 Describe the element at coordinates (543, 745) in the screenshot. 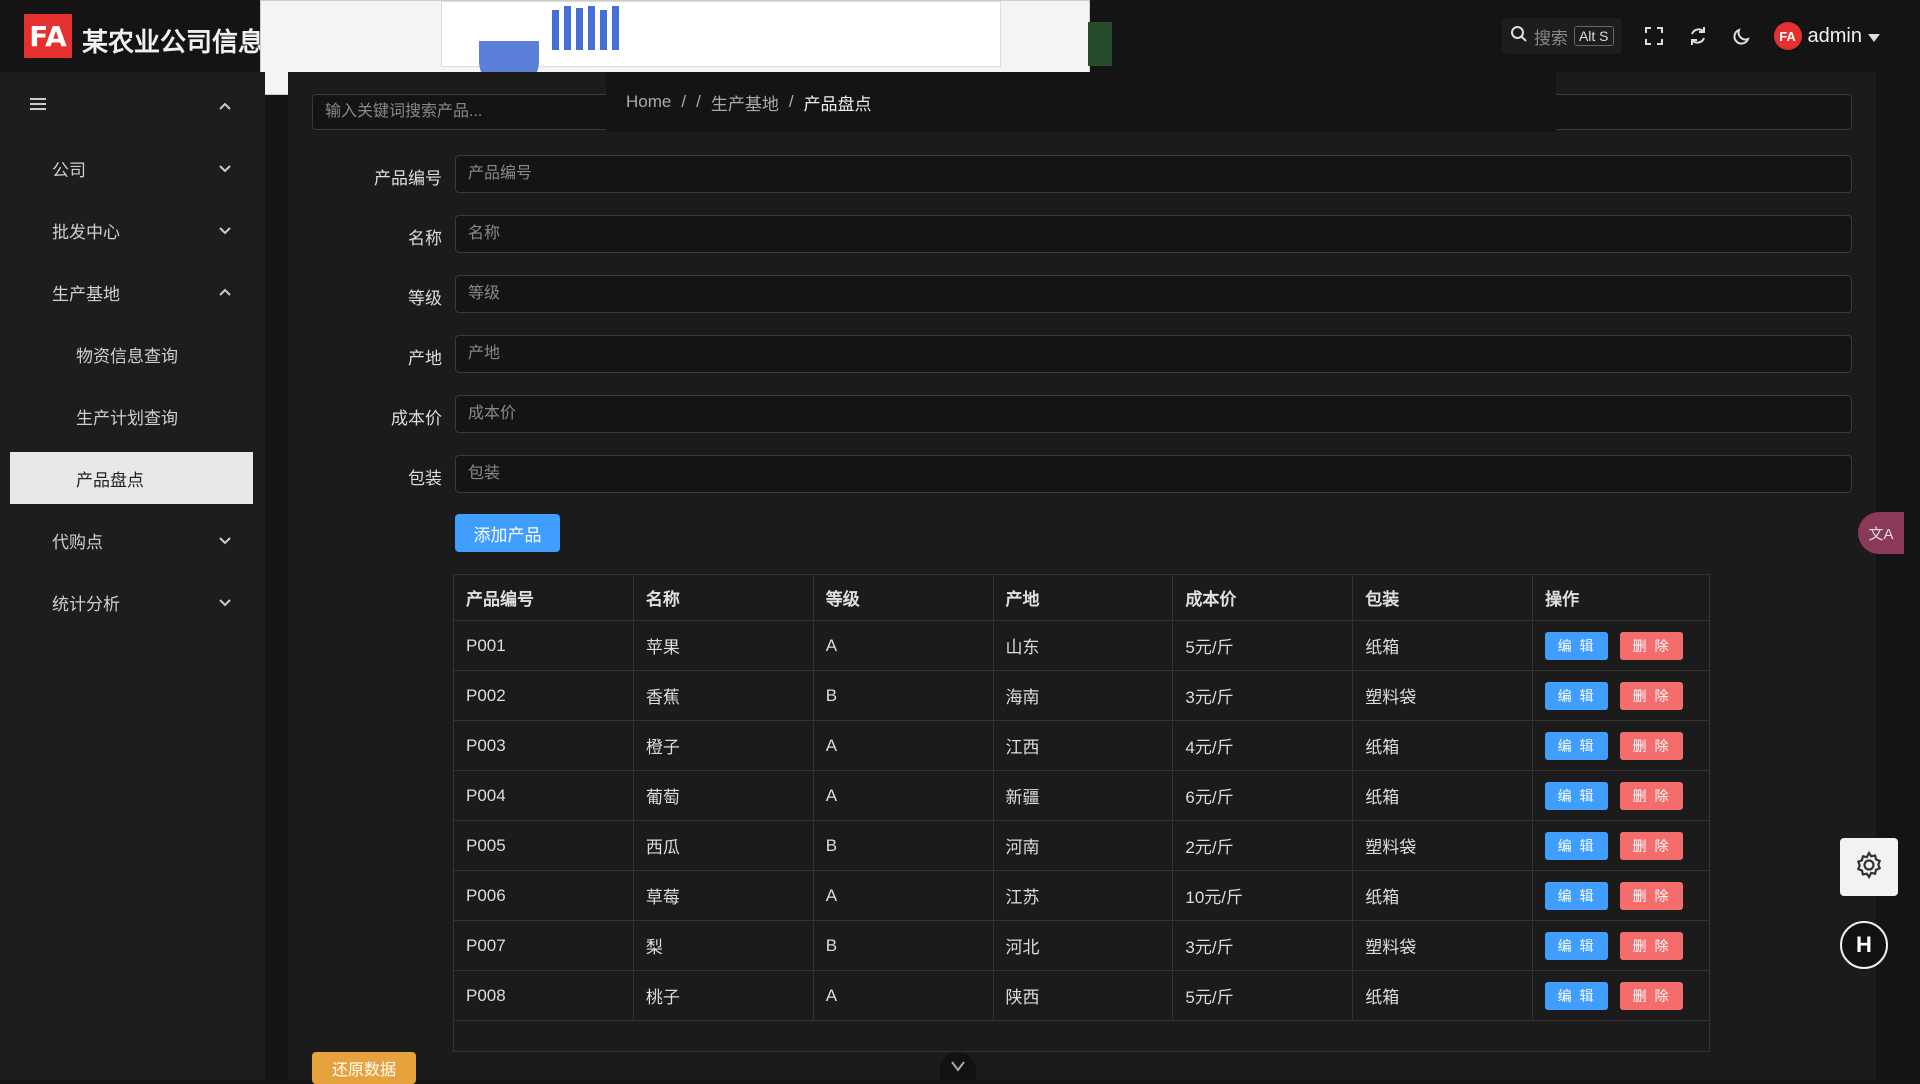

I see `table-cell: P003` at that location.